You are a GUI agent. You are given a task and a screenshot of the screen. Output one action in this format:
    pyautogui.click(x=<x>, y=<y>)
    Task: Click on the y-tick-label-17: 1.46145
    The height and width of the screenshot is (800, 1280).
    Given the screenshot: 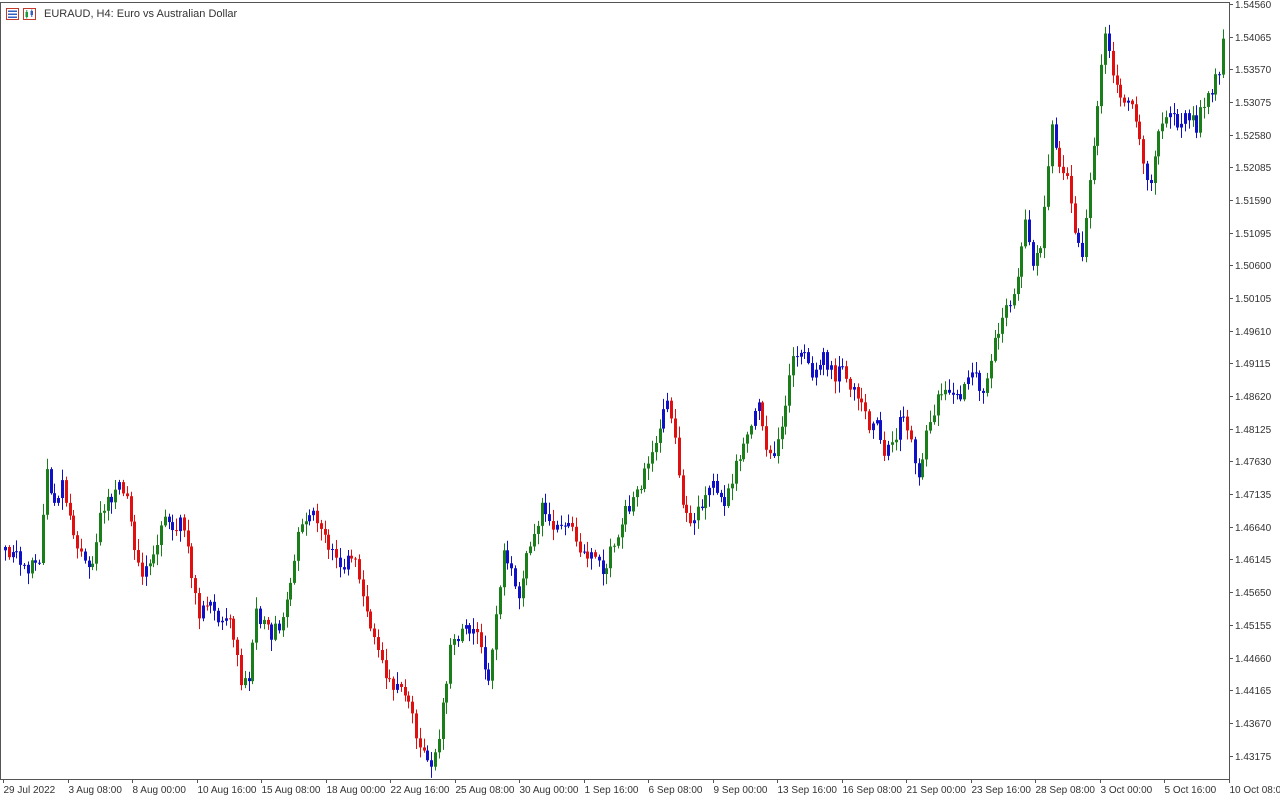 What is the action you would take?
    pyautogui.click(x=1253, y=560)
    